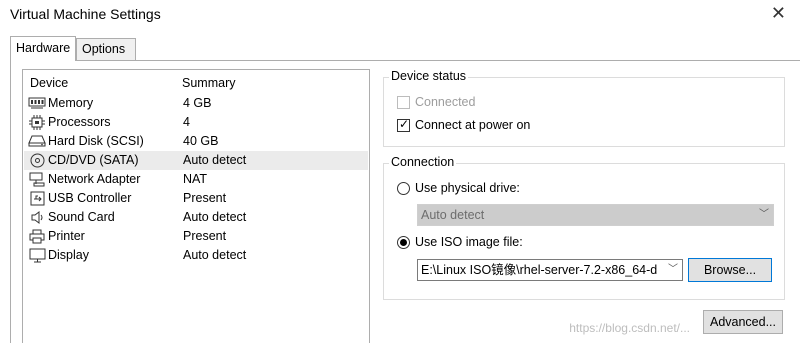  I want to click on physical-drive-select: Auto detect ﹀, so click(595, 215).